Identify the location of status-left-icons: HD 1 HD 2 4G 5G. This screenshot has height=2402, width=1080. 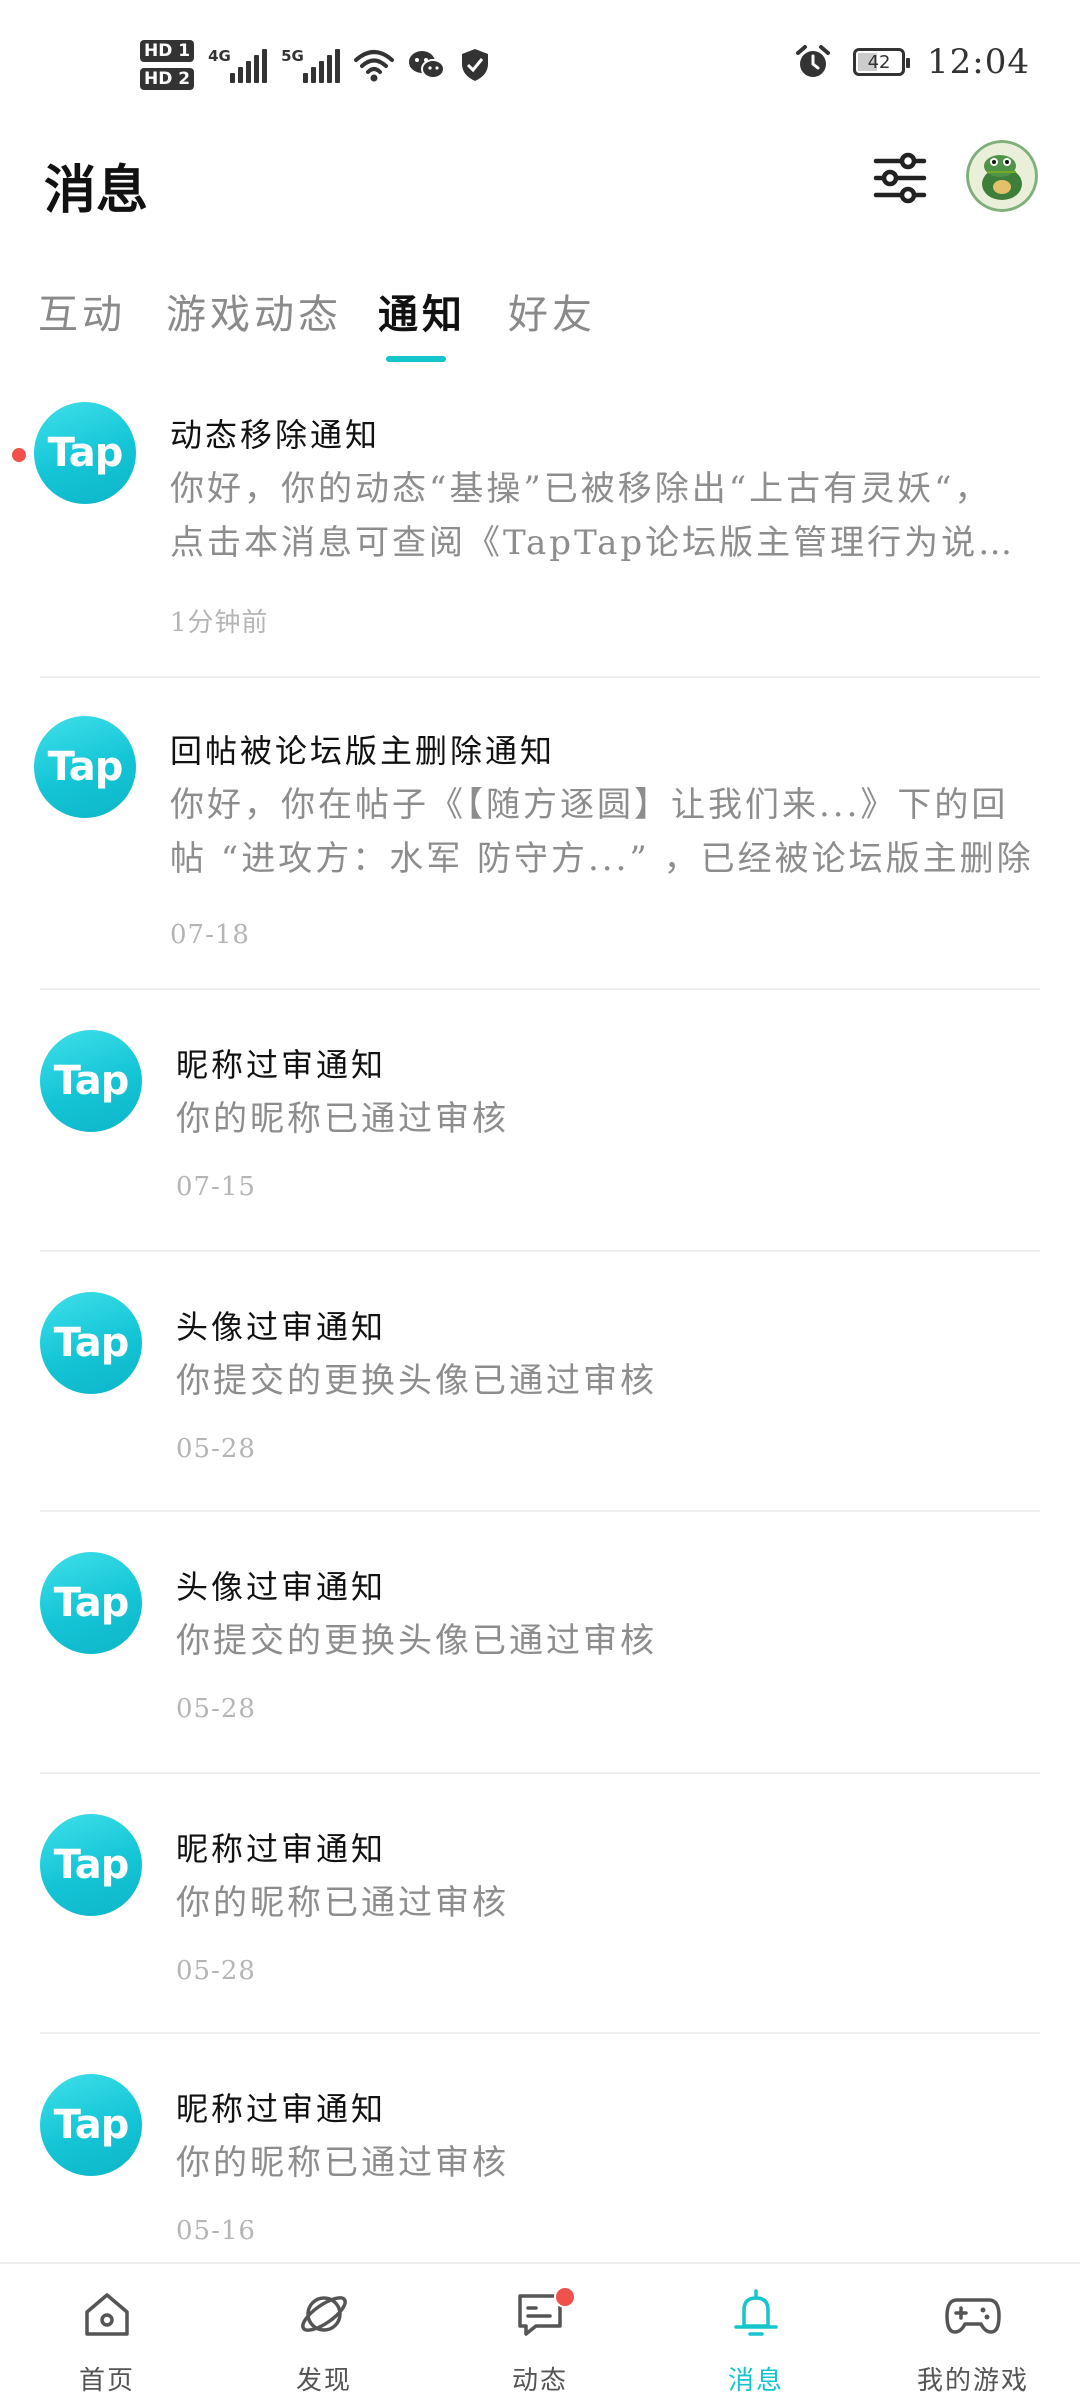
(315, 65).